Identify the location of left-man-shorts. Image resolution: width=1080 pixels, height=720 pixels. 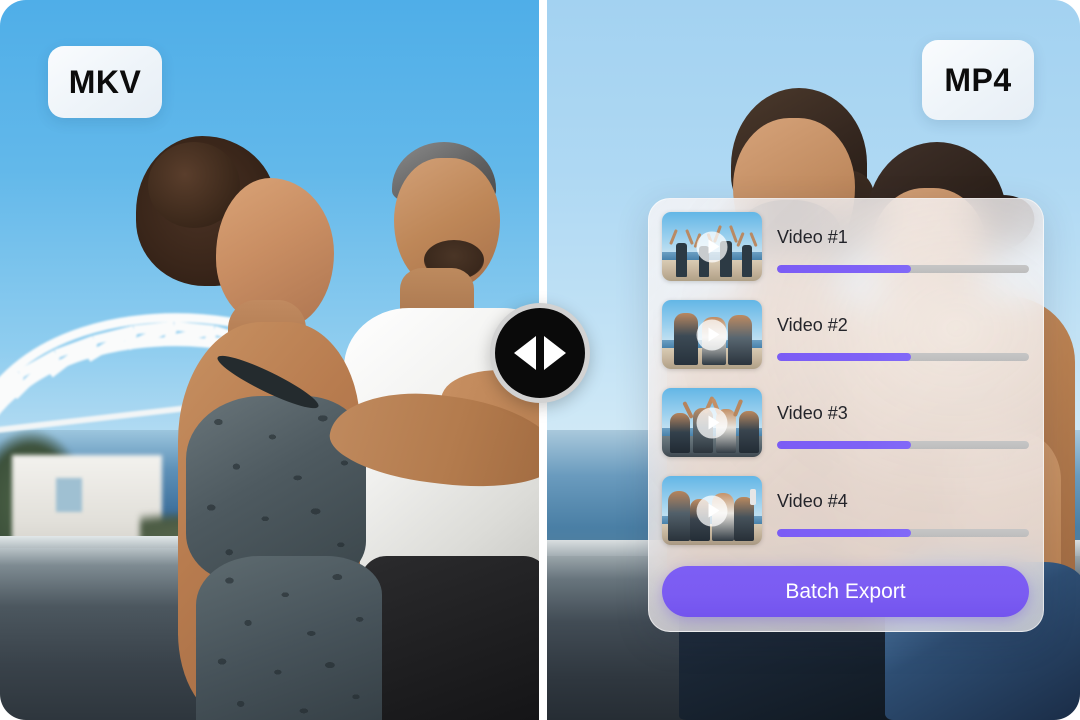
(449, 638).